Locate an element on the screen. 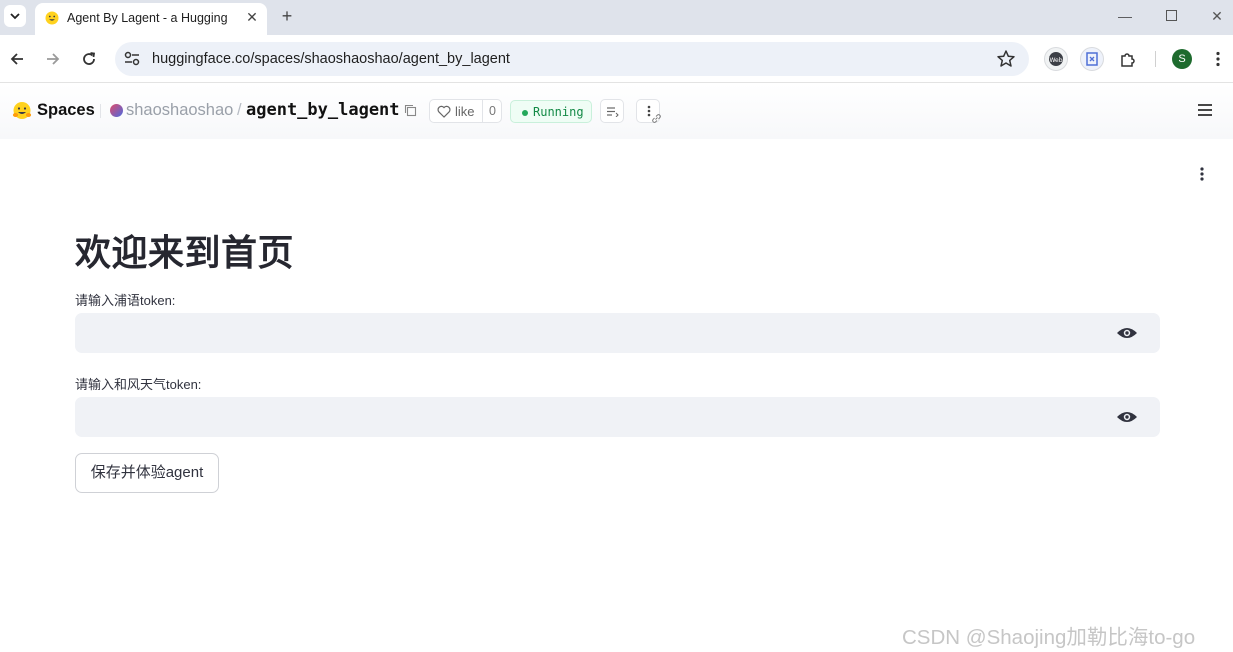  arrow-right-icon is located at coordinates (53, 59).